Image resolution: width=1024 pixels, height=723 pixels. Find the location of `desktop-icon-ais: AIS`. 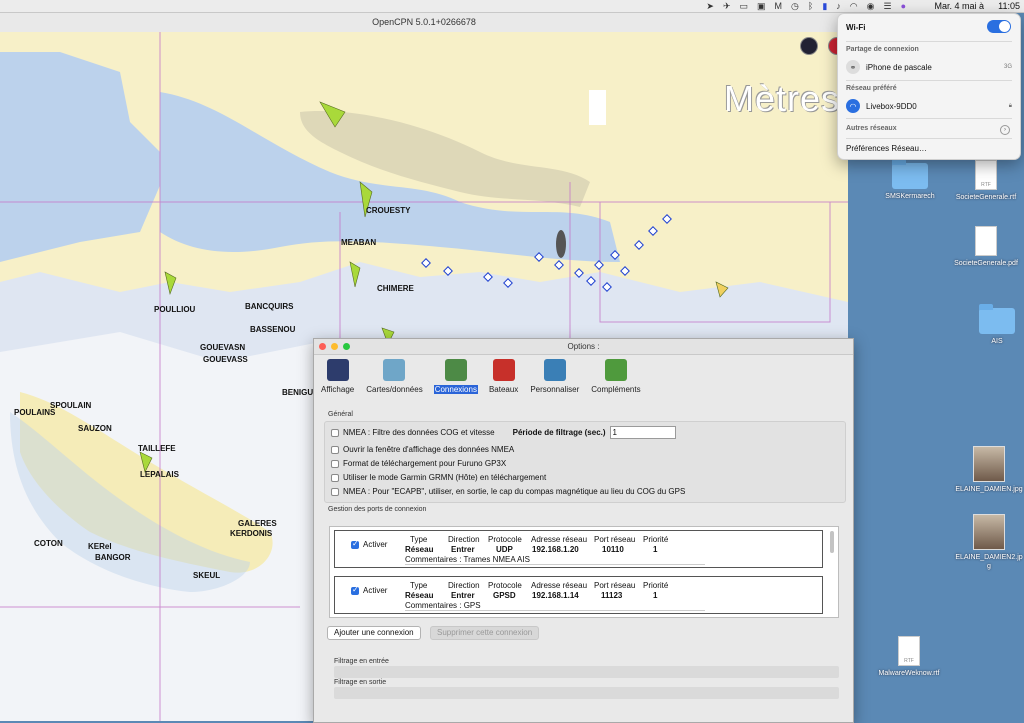

desktop-icon-ais: AIS is located at coordinates (993, 325).